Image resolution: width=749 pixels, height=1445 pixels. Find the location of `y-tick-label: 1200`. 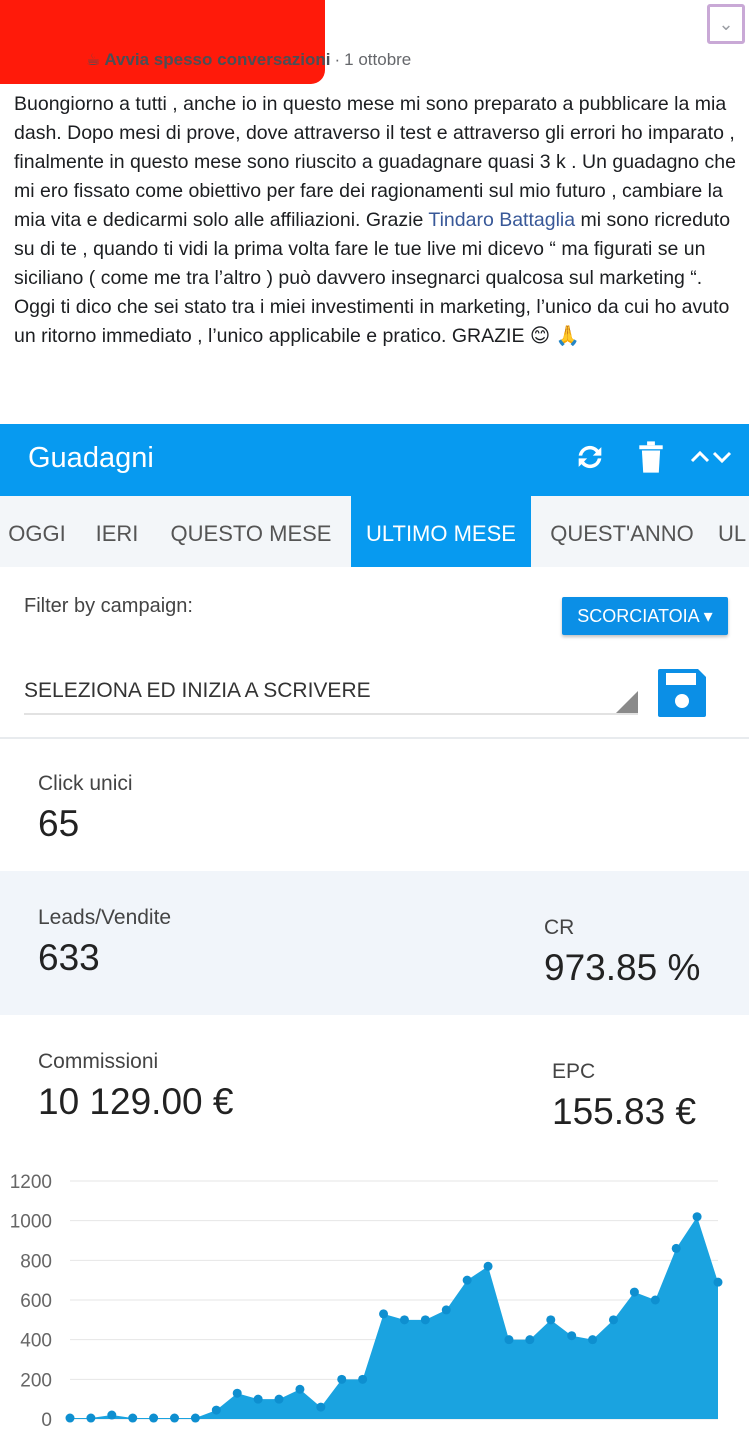

y-tick-label: 1200 is located at coordinates (31, 1182).